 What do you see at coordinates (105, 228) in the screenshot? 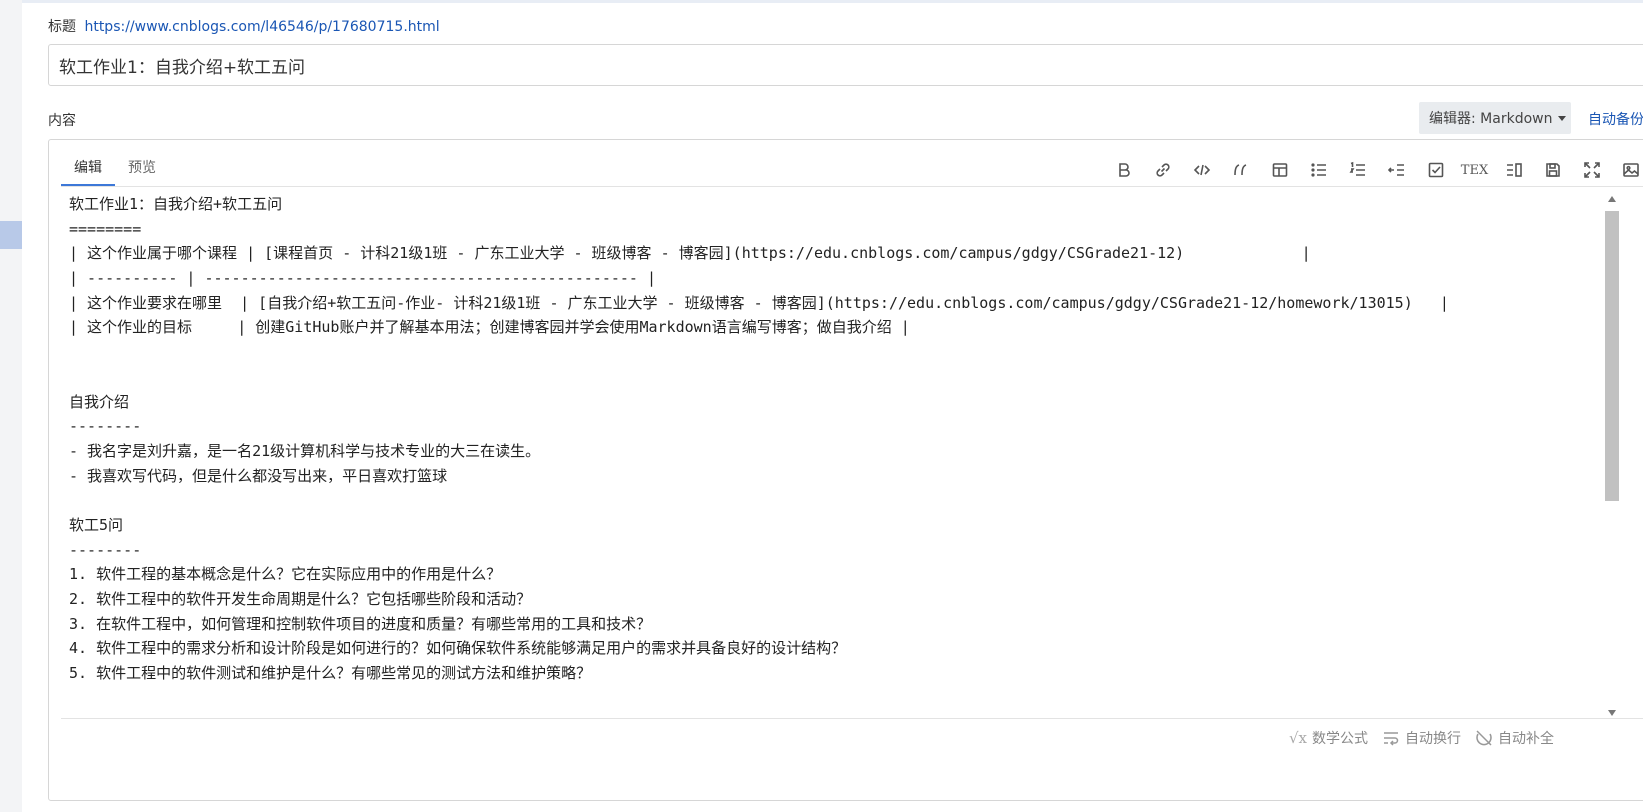
I see `editor-line-2: ========` at bounding box center [105, 228].